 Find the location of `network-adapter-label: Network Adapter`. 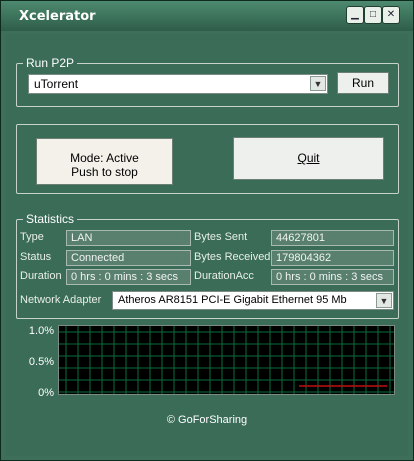

network-adapter-label: Network Adapter is located at coordinates (61, 300).